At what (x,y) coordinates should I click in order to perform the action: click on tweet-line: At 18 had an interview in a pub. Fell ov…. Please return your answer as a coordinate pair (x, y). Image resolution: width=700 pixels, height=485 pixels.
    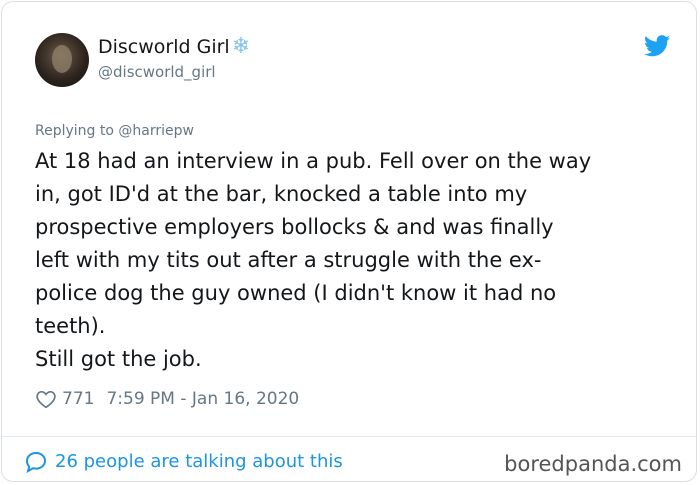
    Looking at the image, I should click on (313, 161).